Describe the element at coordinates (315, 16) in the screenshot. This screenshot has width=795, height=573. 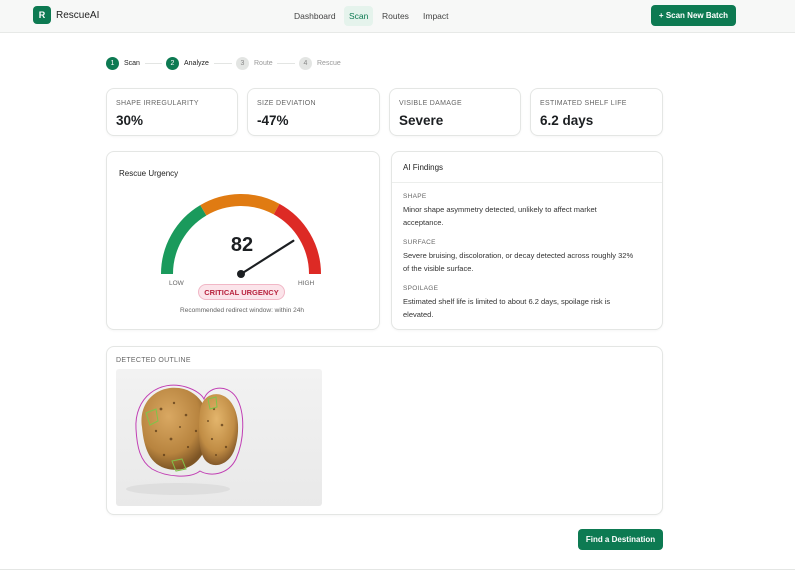
I see `nav-dashboard: Dashboard` at that location.